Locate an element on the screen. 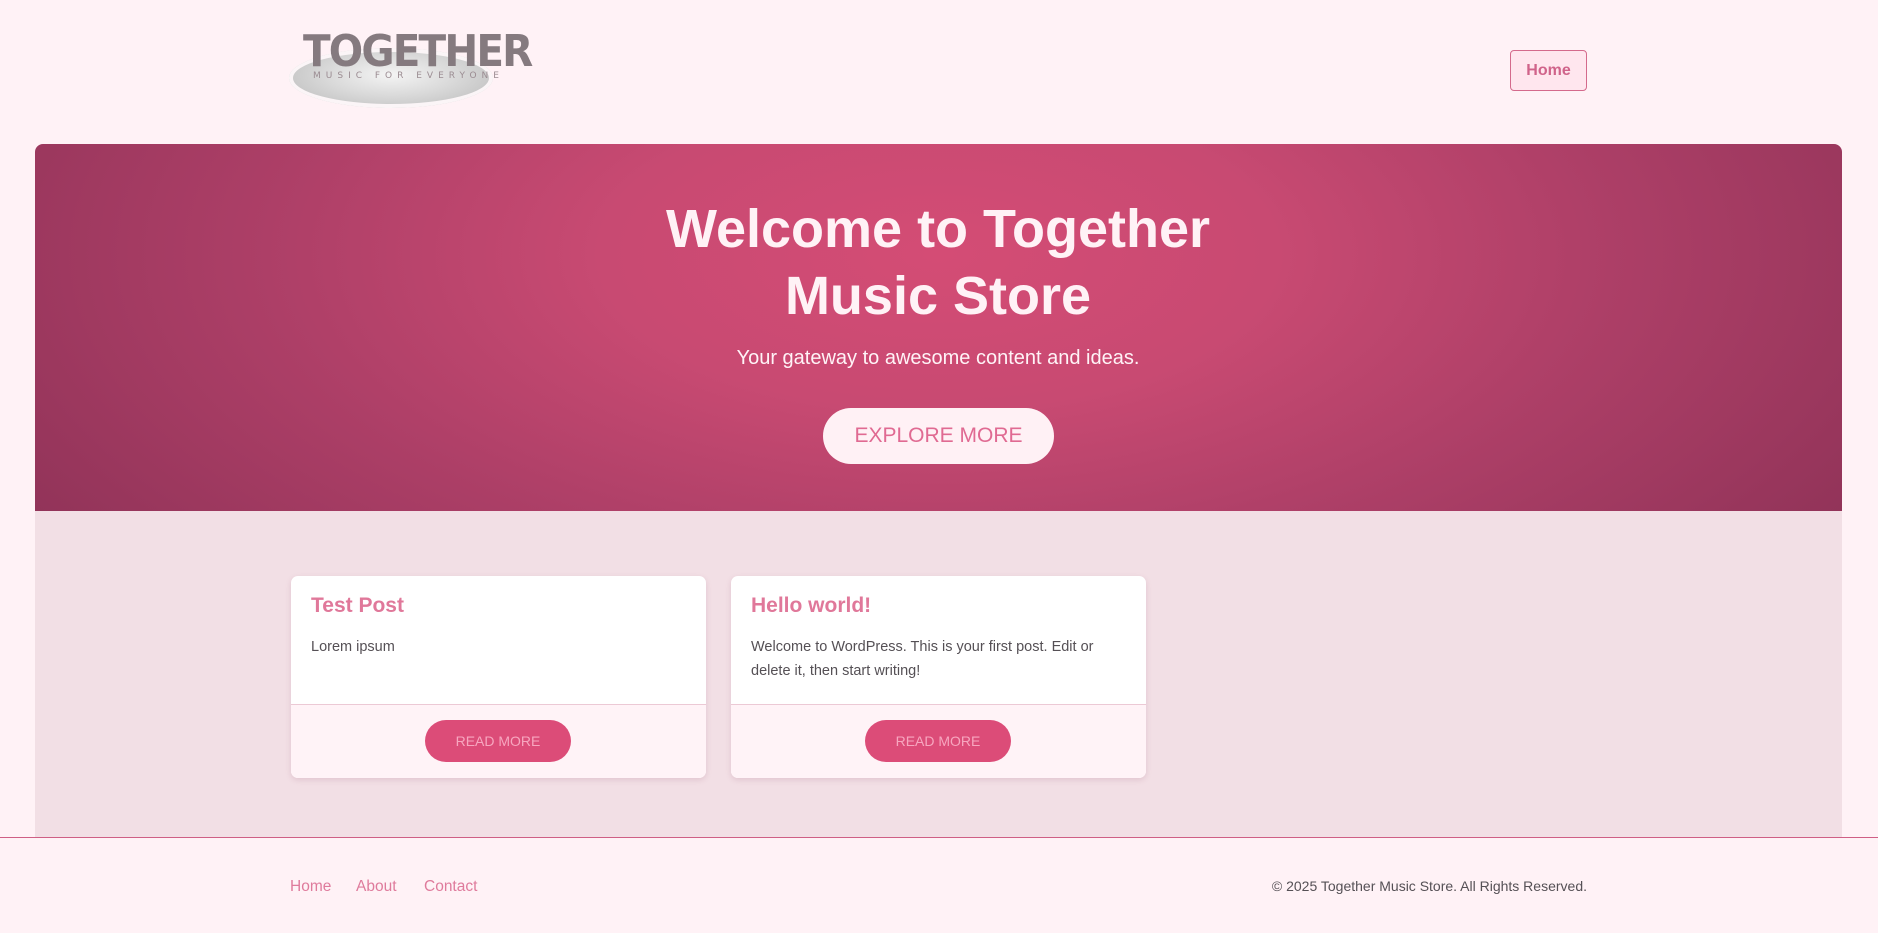  post-title: Hello world! is located at coordinates (811, 606).